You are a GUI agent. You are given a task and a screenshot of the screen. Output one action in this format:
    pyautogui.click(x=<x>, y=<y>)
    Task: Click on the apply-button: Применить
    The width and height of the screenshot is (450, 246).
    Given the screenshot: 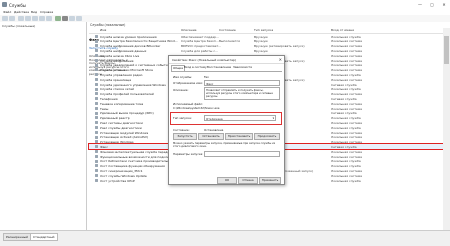 What is the action you would take?
    pyautogui.click(x=270, y=180)
    